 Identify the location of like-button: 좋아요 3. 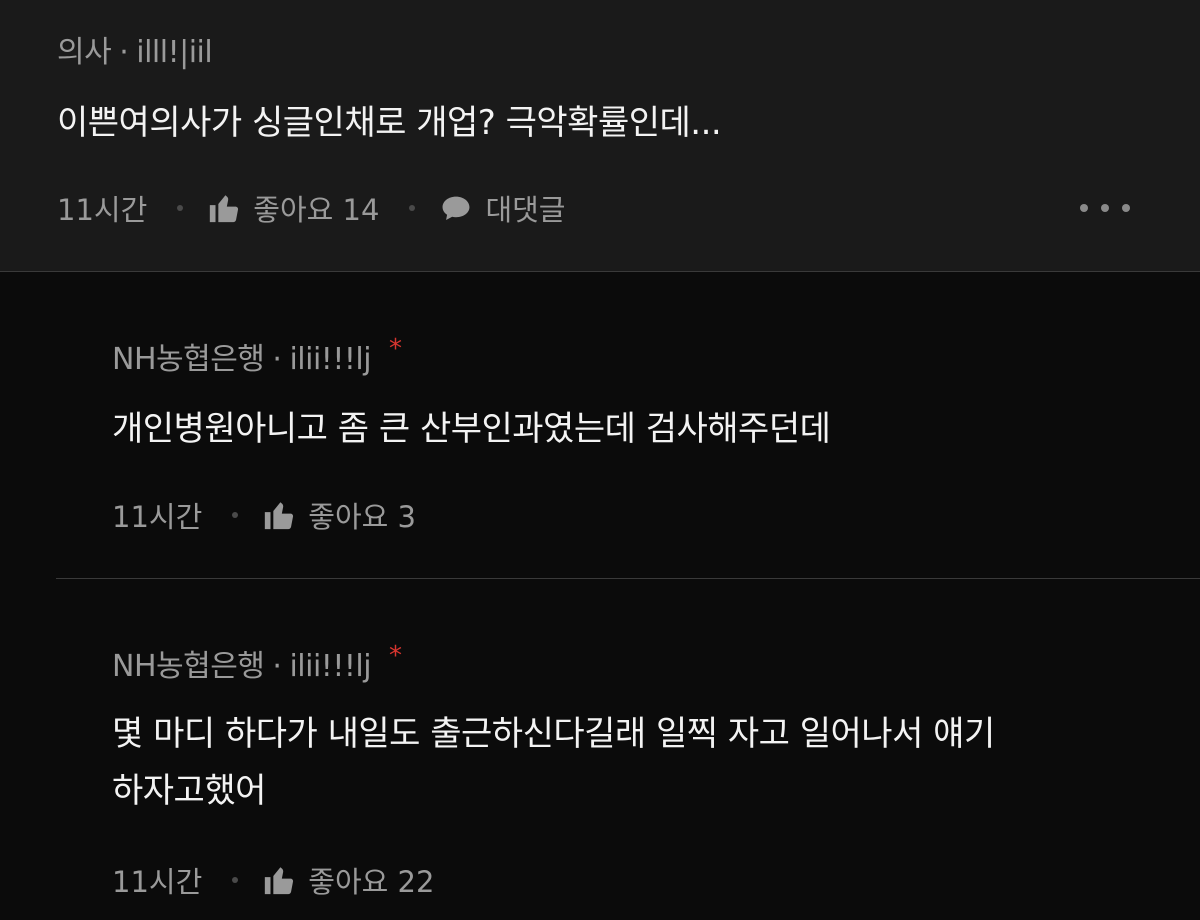
(339, 515).